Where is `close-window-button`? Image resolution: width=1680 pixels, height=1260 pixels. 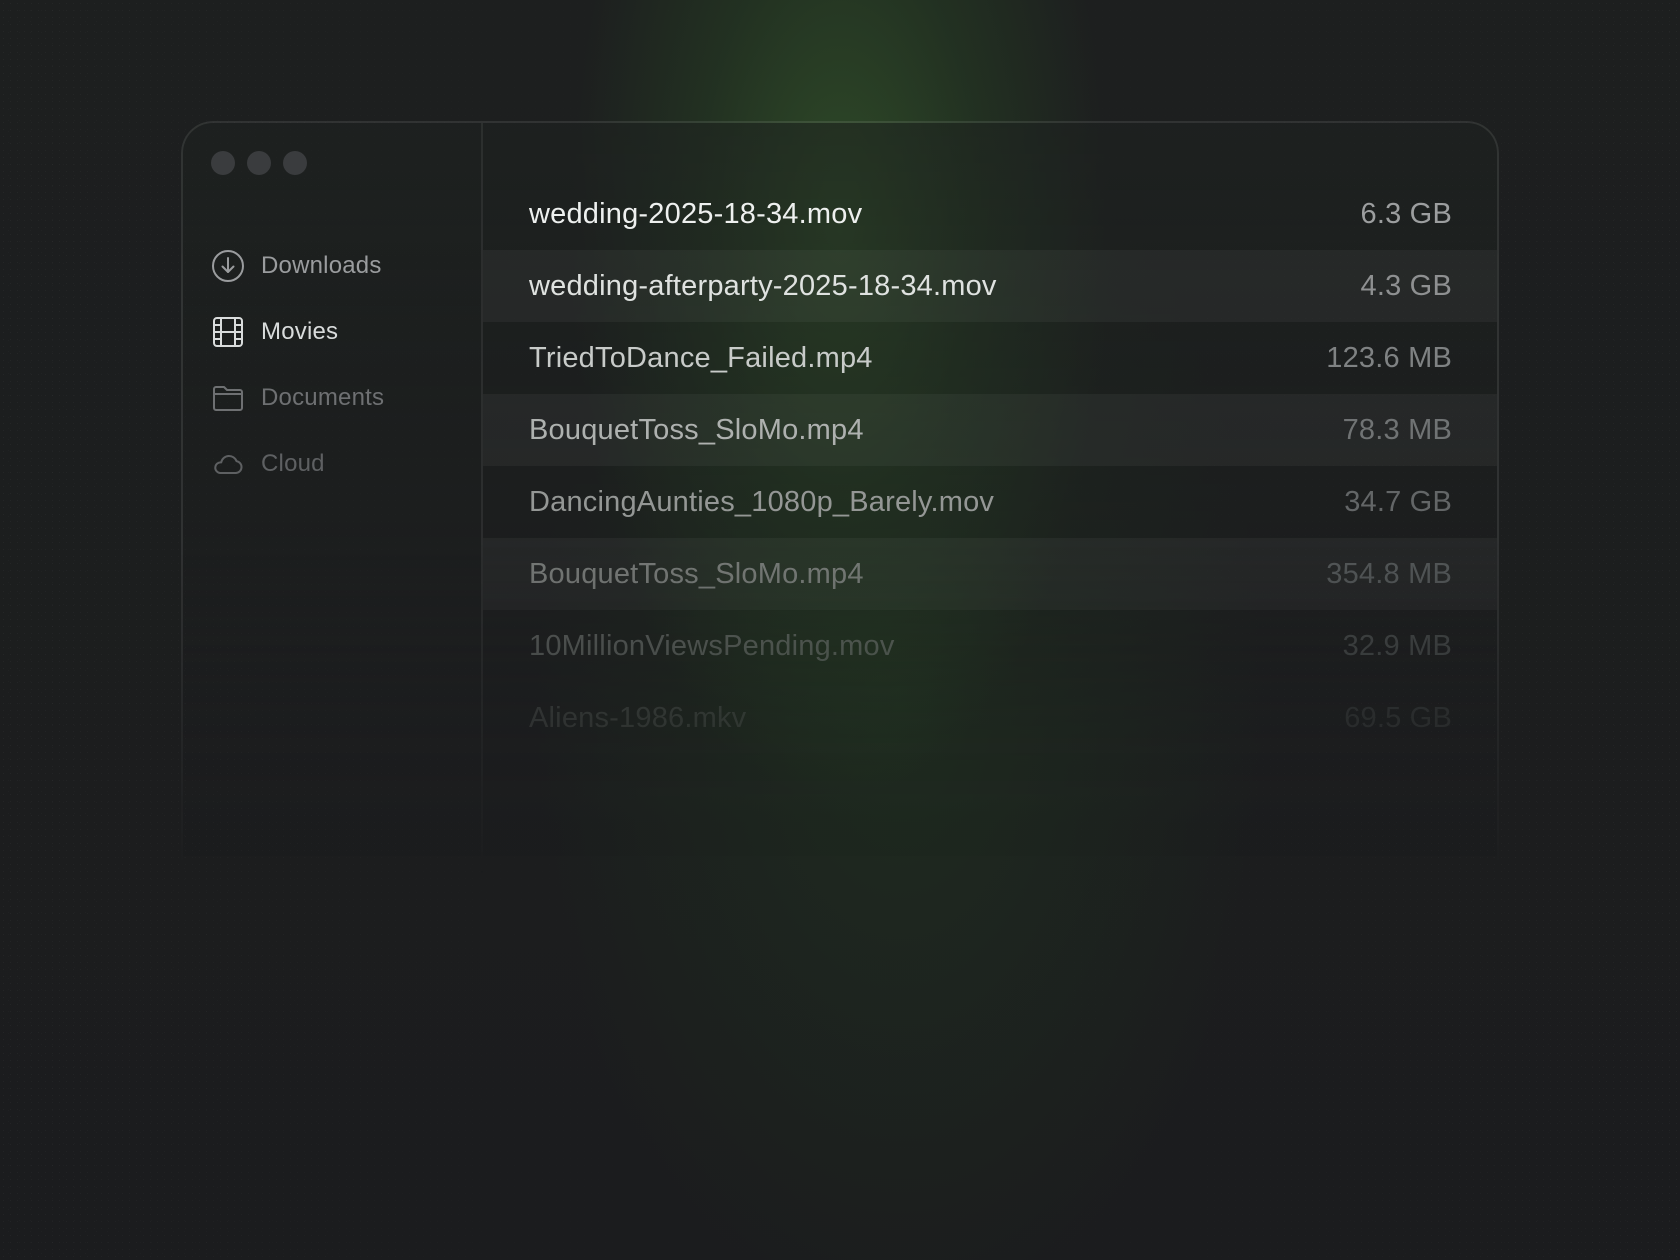 close-window-button is located at coordinates (223, 163).